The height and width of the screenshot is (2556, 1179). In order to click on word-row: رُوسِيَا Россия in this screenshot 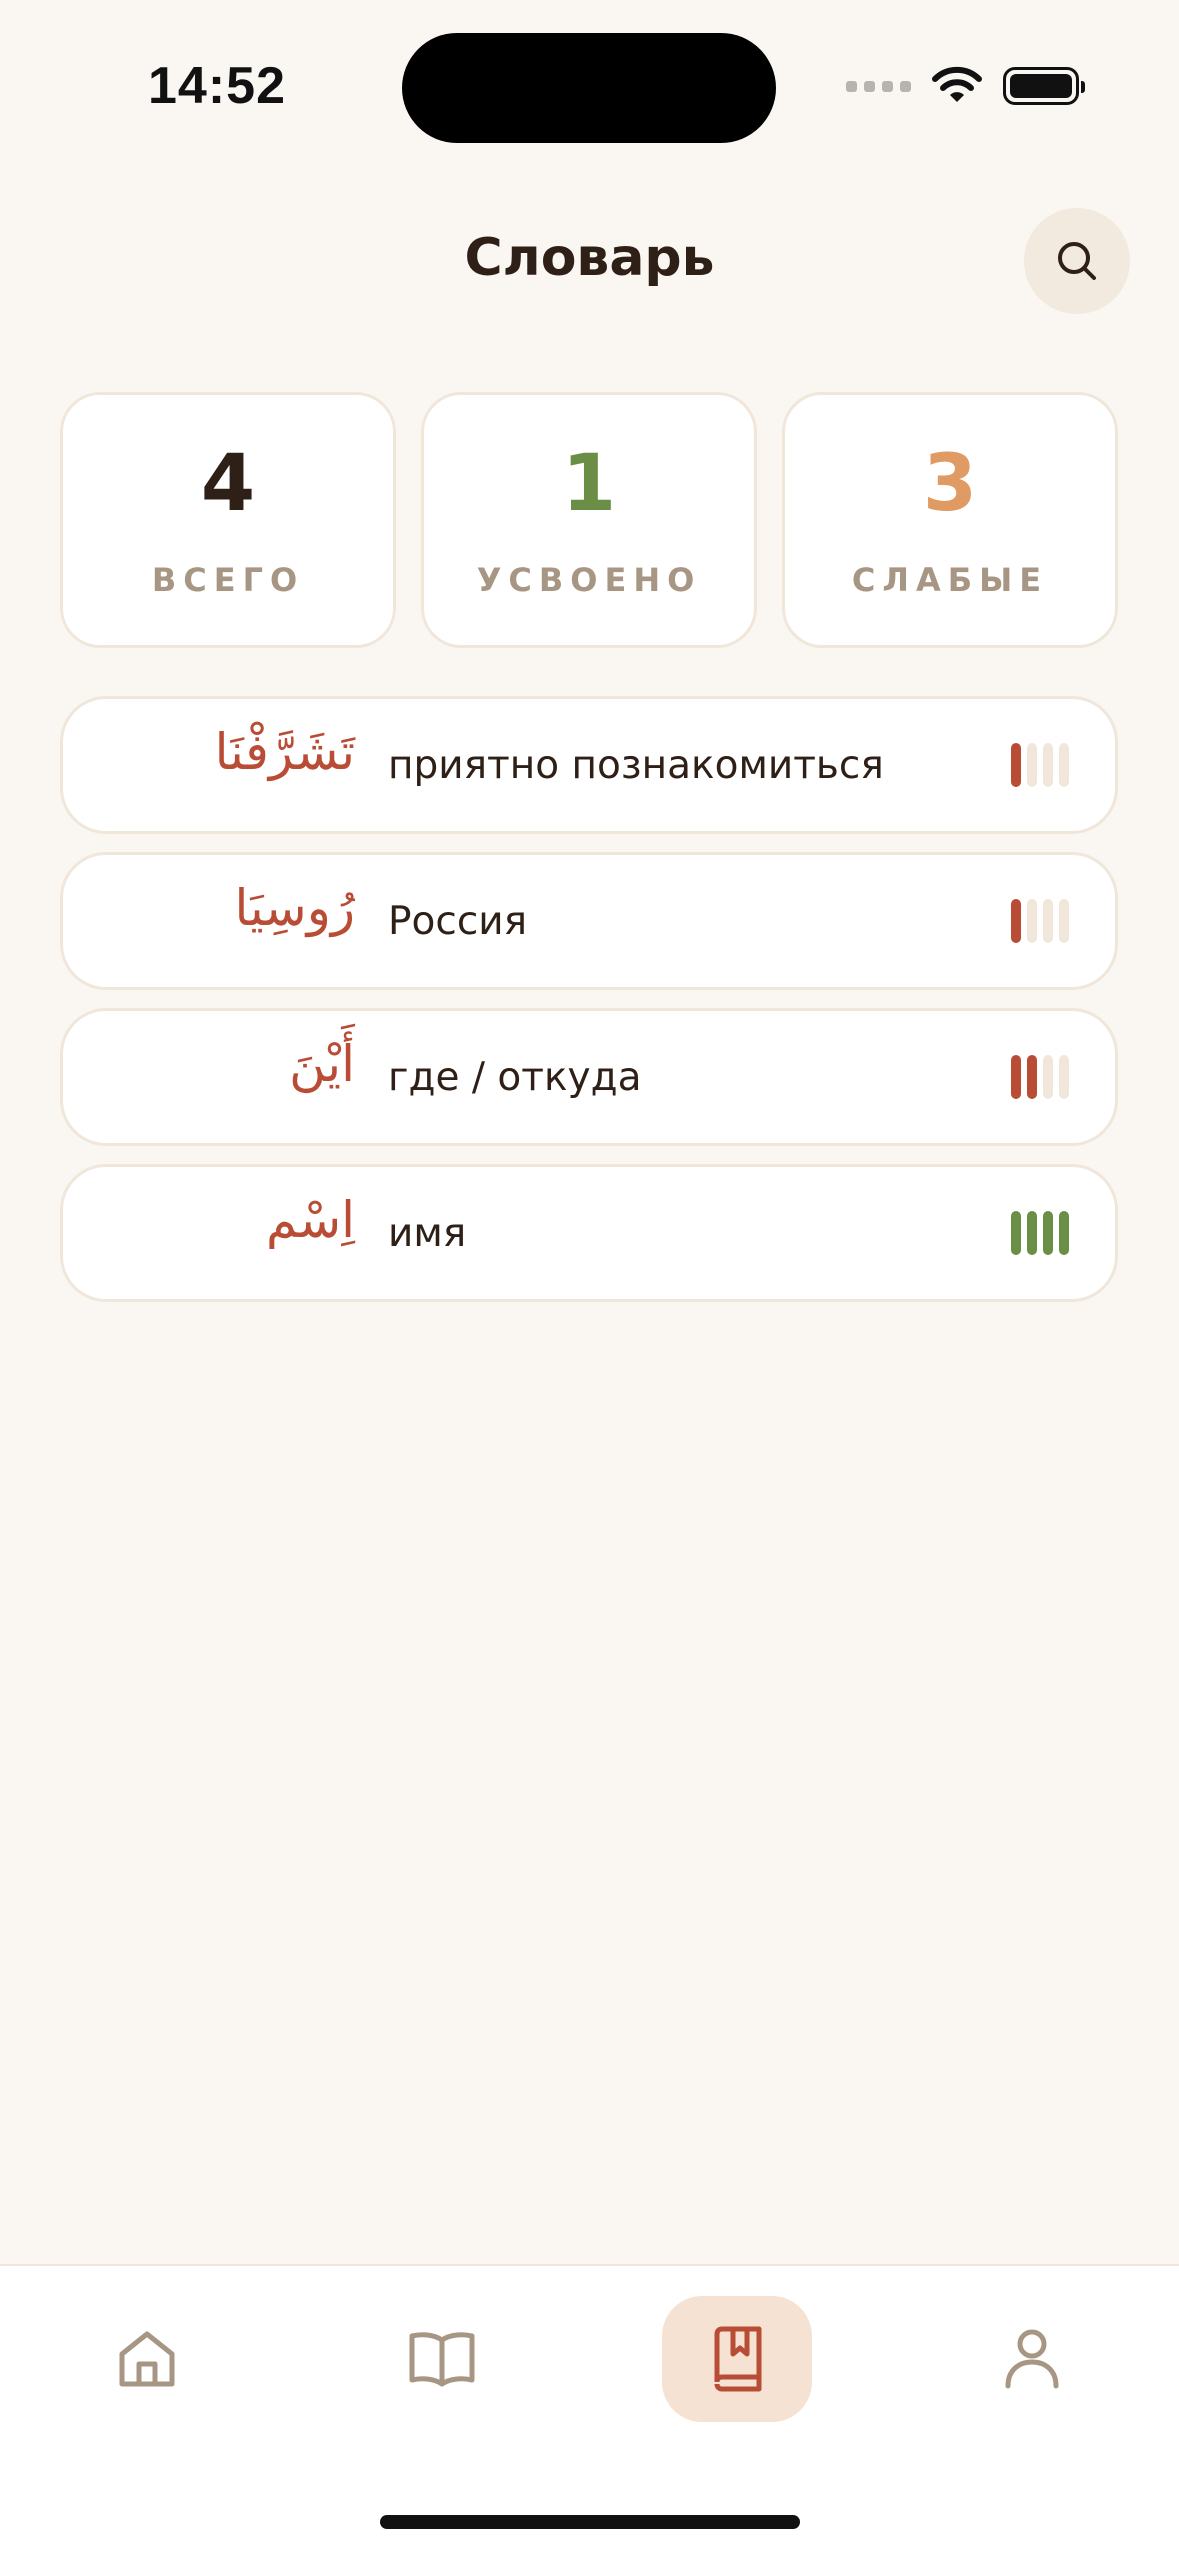, I will do `click(589, 921)`.